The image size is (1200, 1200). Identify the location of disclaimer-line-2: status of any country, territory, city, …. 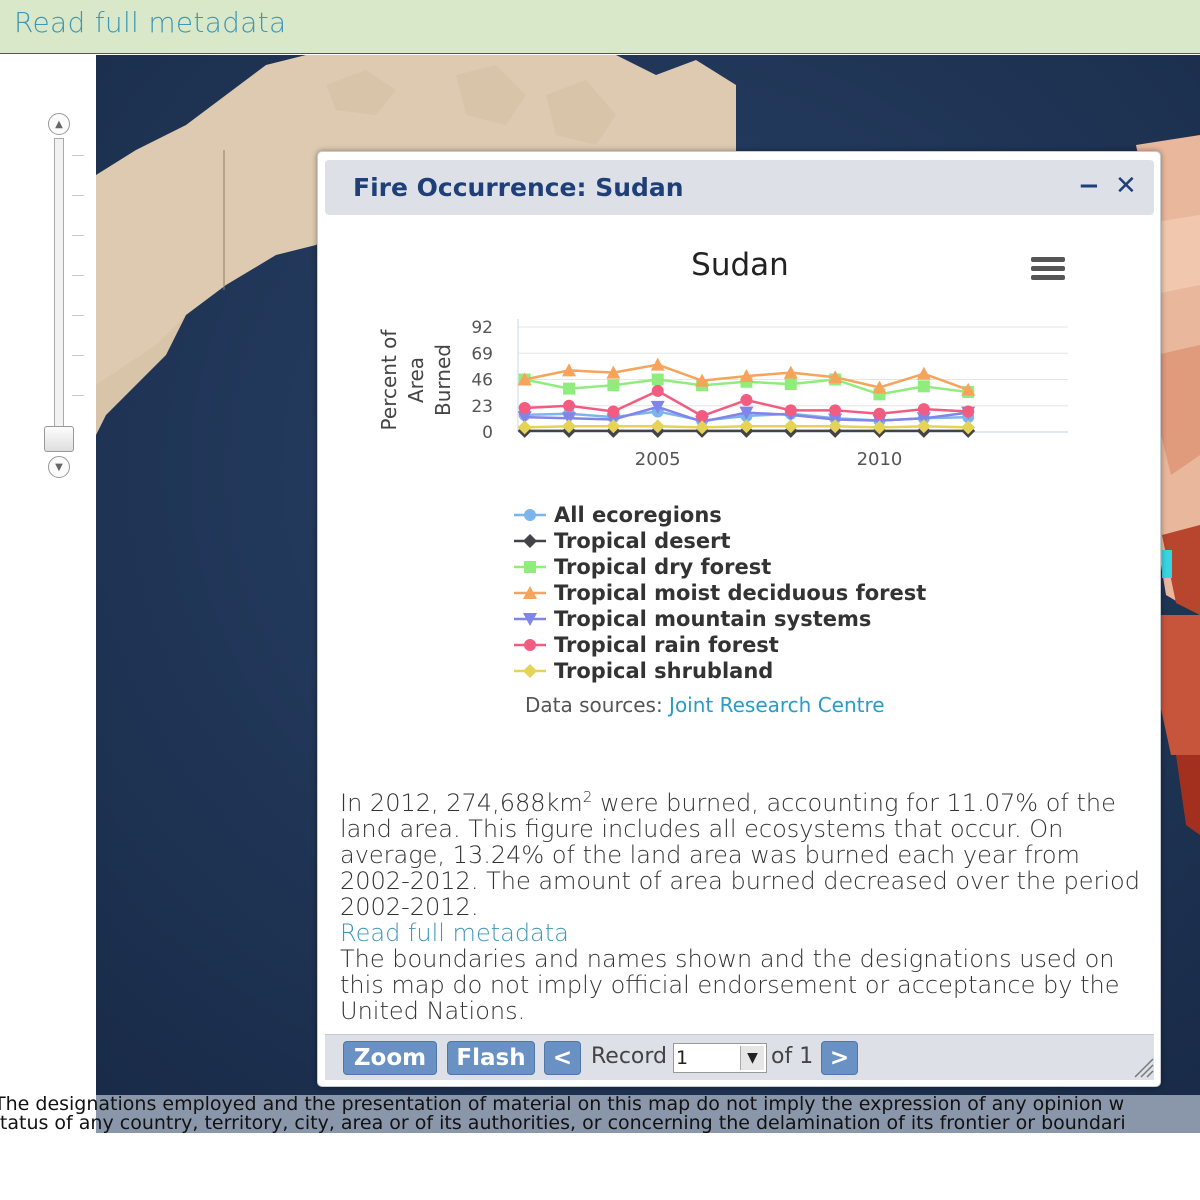
(563, 1122).